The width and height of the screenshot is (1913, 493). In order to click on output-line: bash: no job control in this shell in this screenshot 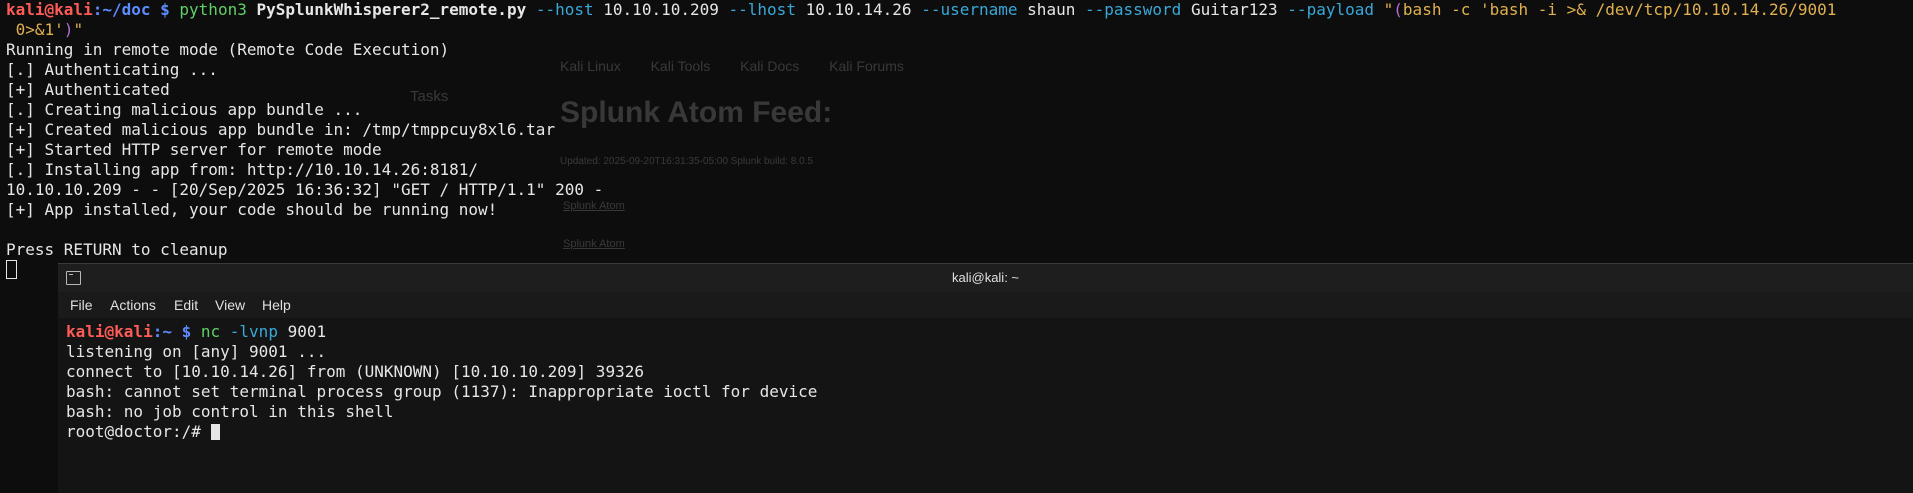, I will do `click(230, 411)`.